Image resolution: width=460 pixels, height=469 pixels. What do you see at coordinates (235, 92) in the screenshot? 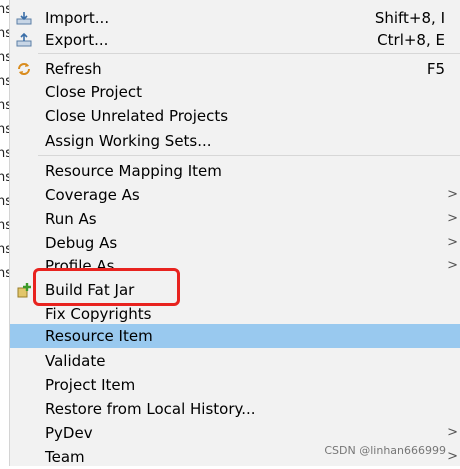
I see `menu-item-close-project: Close Project` at bounding box center [235, 92].